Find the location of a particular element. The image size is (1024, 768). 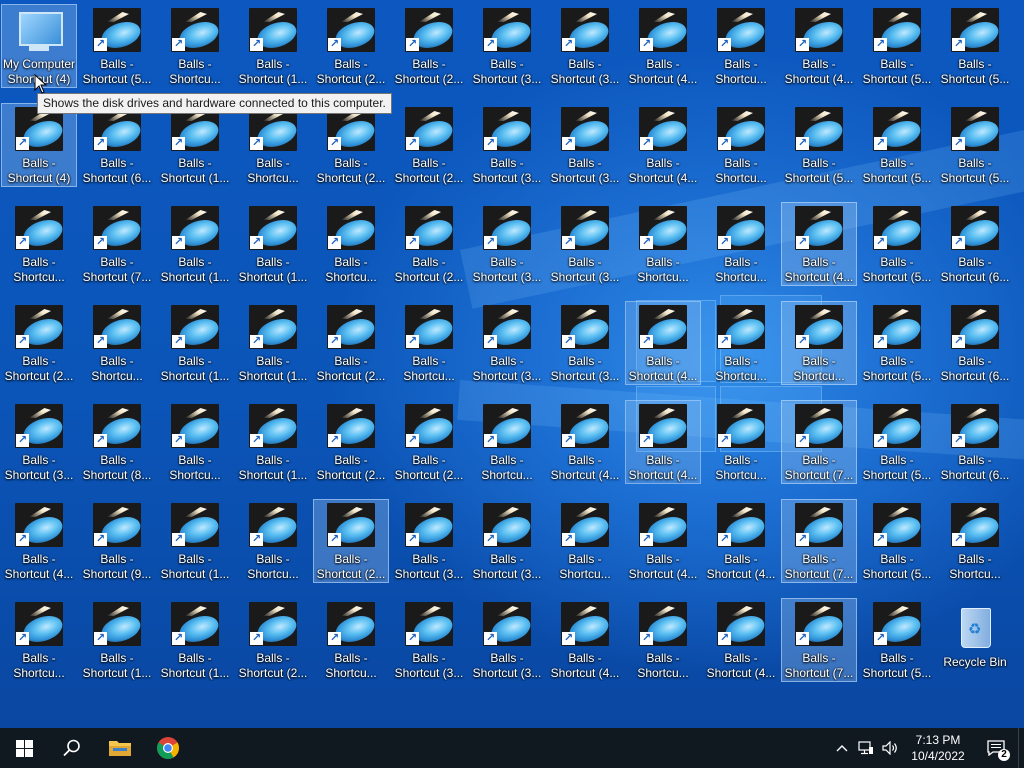

chrome-button is located at coordinates (168, 748).